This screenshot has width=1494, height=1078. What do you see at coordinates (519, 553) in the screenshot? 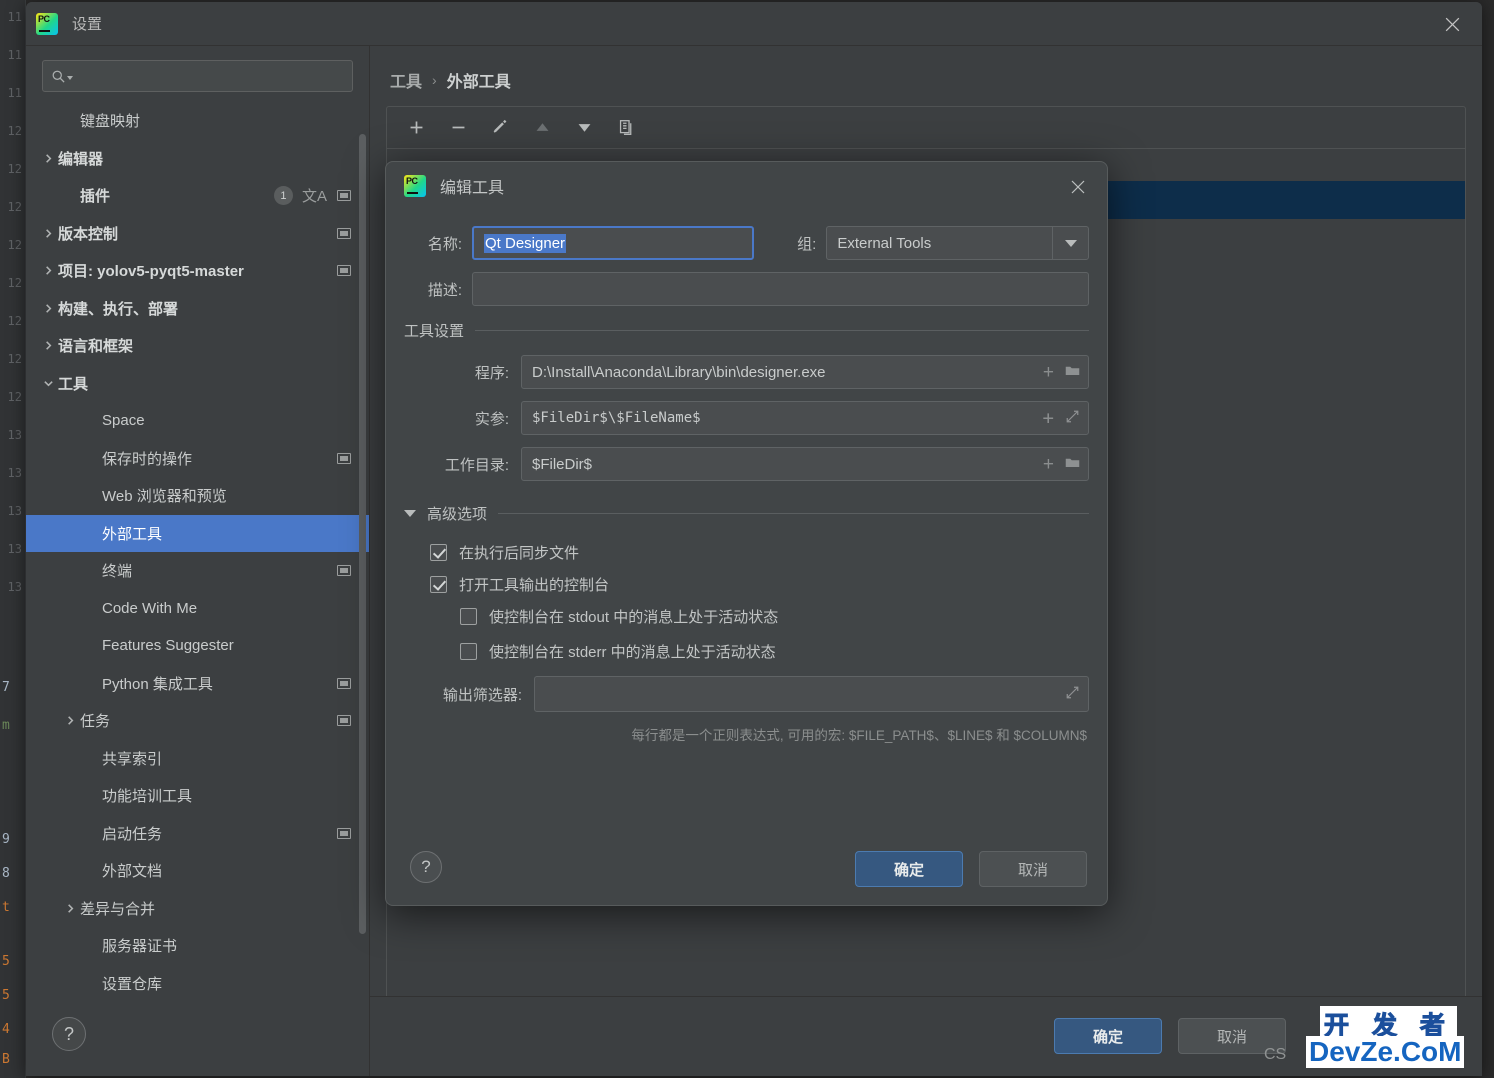
I see `checkbox-label: 在执行后同步文件` at bounding box center [519, 553].